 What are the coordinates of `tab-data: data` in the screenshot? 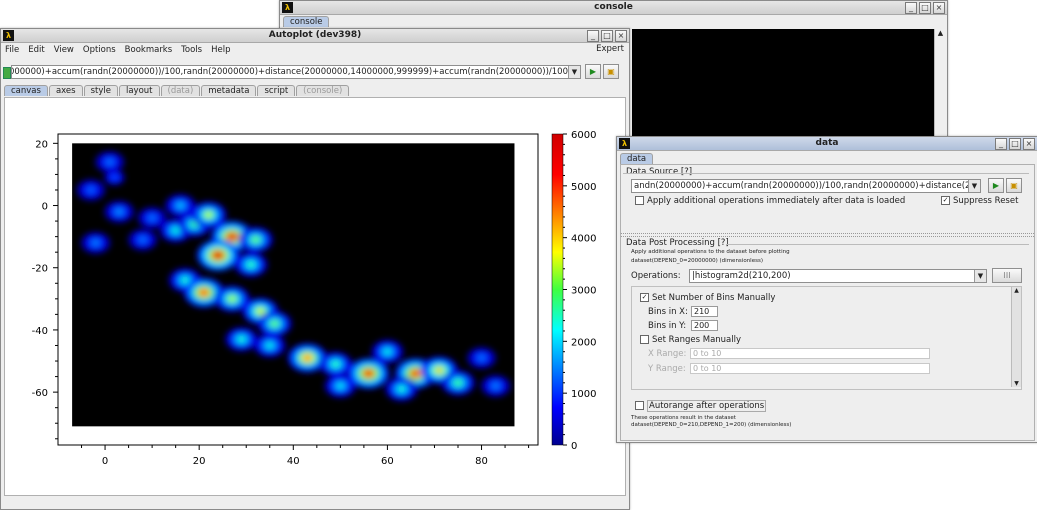 It's located at (637, 158).